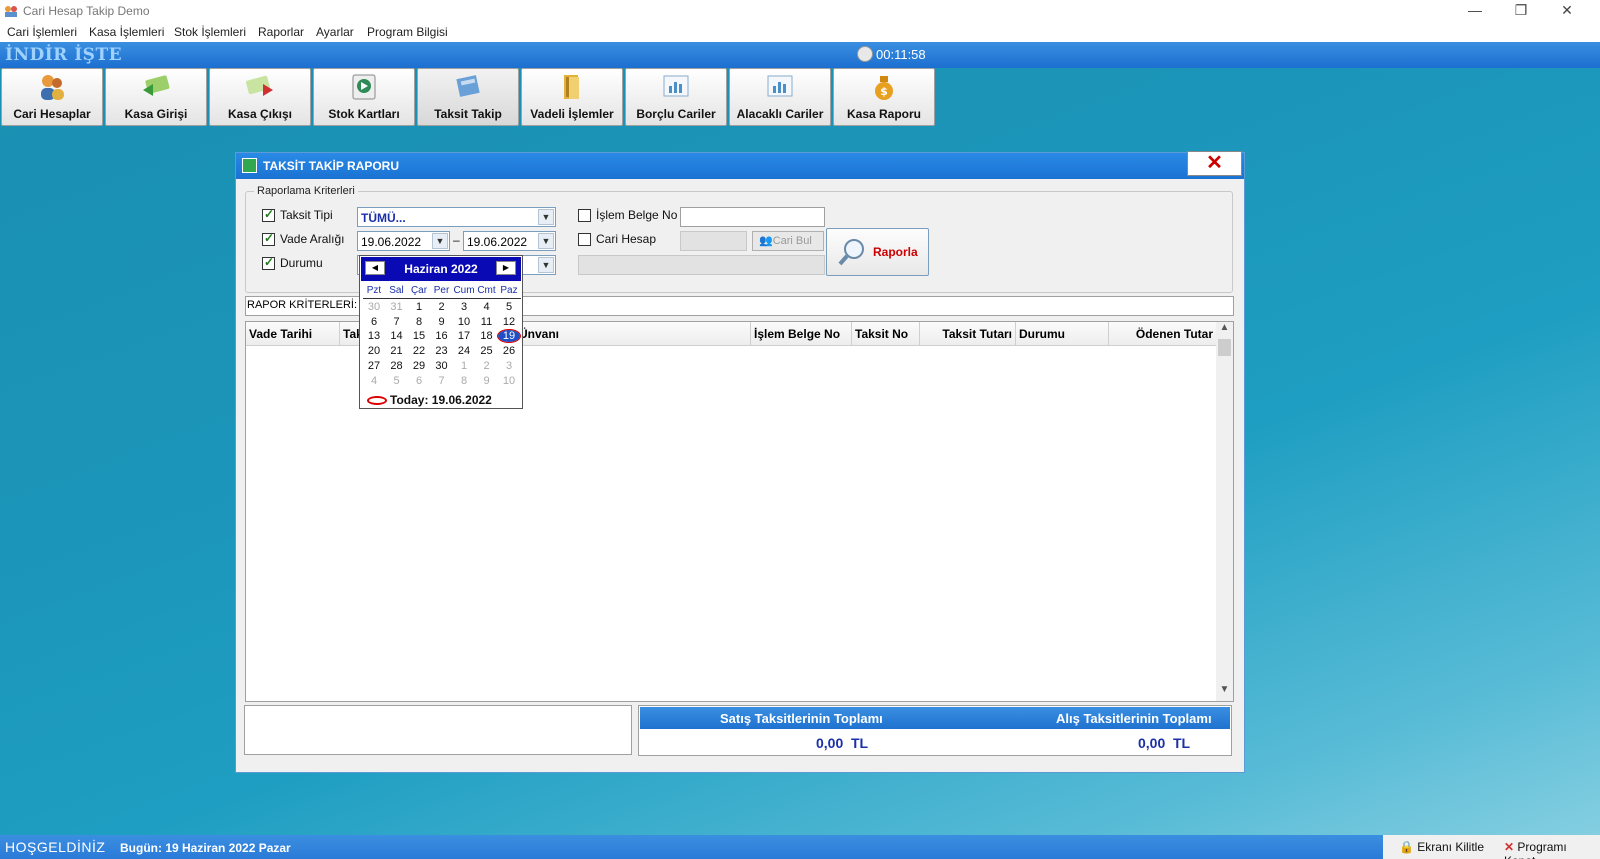 The height and width of the screenshot is (859, 1600). What do you see at coordinates (1567, 11) in the screenshot?
I see `window-close-button: ✕` at bounding box center [1567, 11].